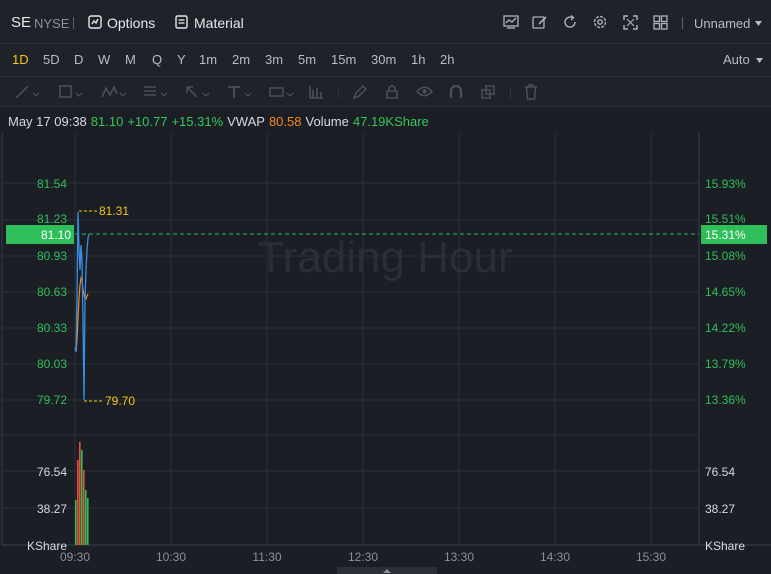 This screenshot has height=574, width=771. What do you see at coordinates (725, 292) in the screenshot?
I see `pct-axis-label: 14.65%` at bounding box center [725, 292].